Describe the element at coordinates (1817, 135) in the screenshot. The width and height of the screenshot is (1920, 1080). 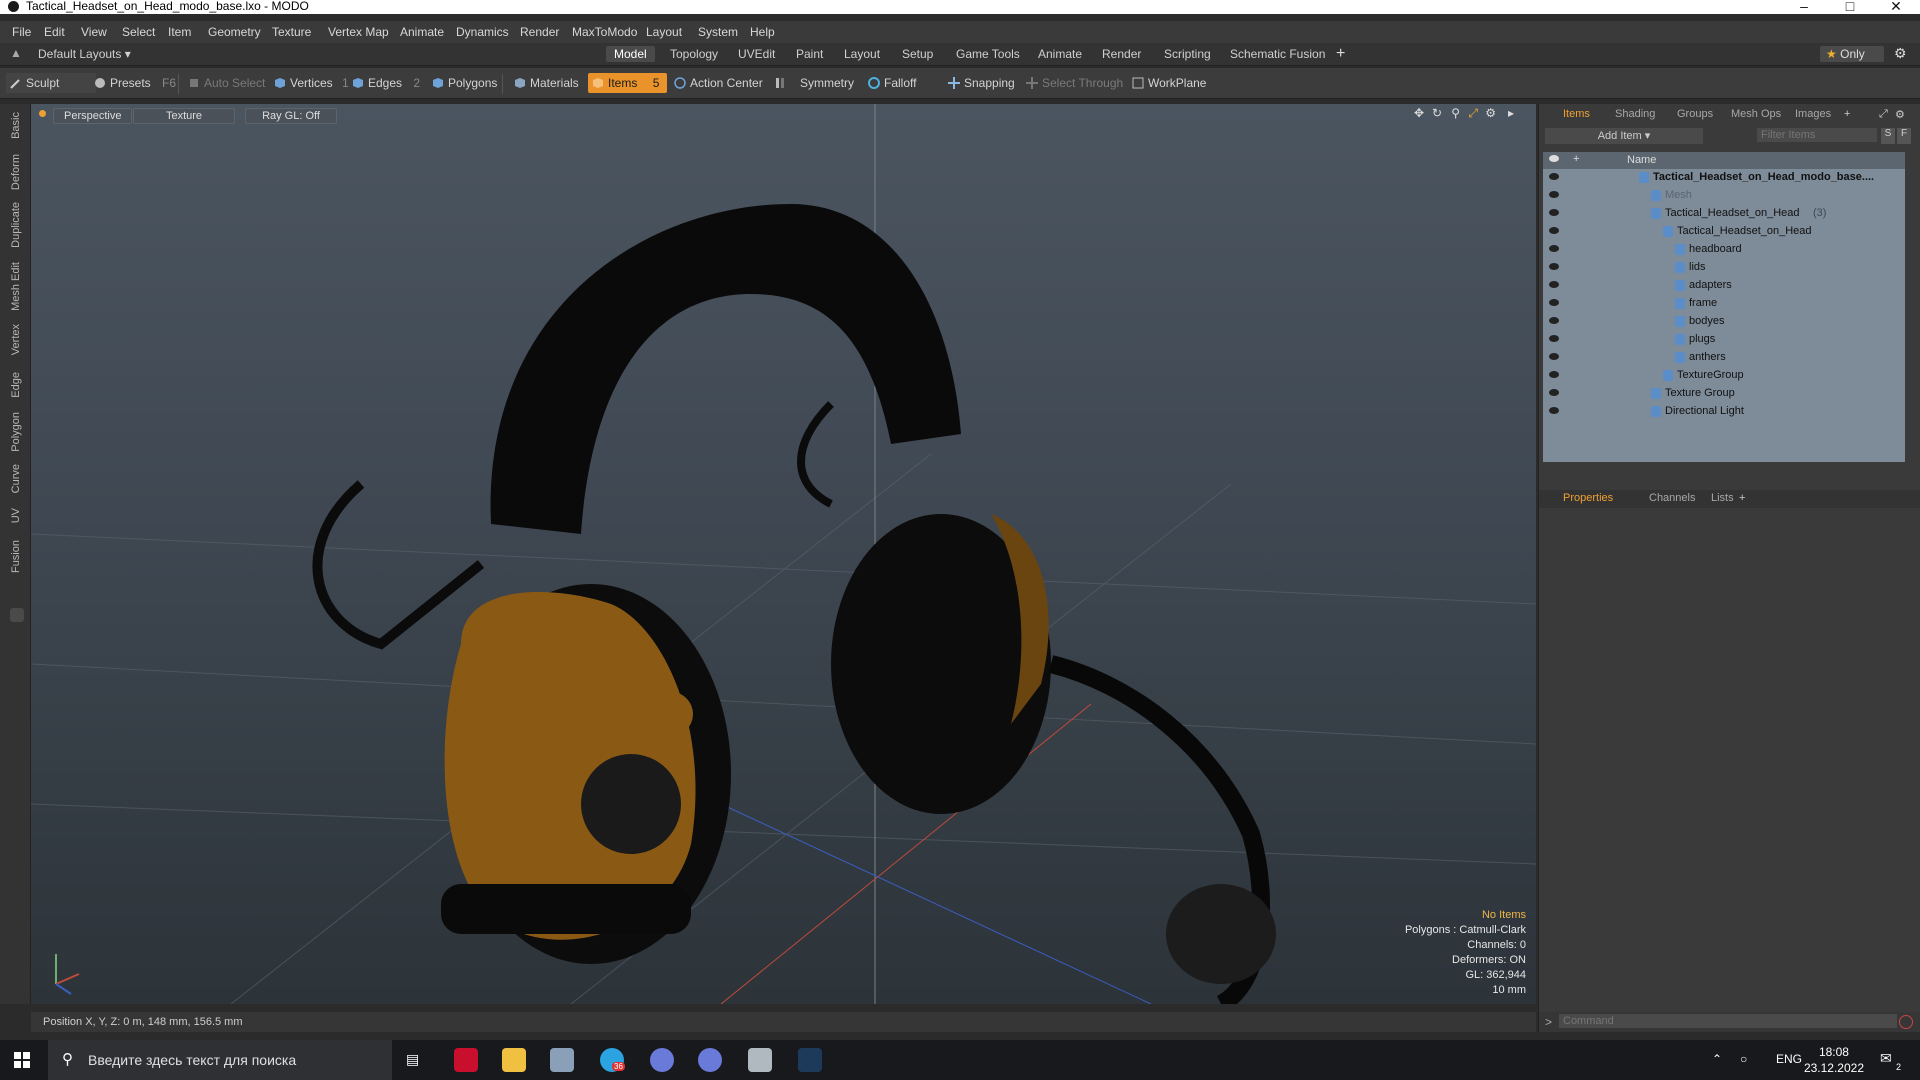
I see `filter-items-input` at that location.